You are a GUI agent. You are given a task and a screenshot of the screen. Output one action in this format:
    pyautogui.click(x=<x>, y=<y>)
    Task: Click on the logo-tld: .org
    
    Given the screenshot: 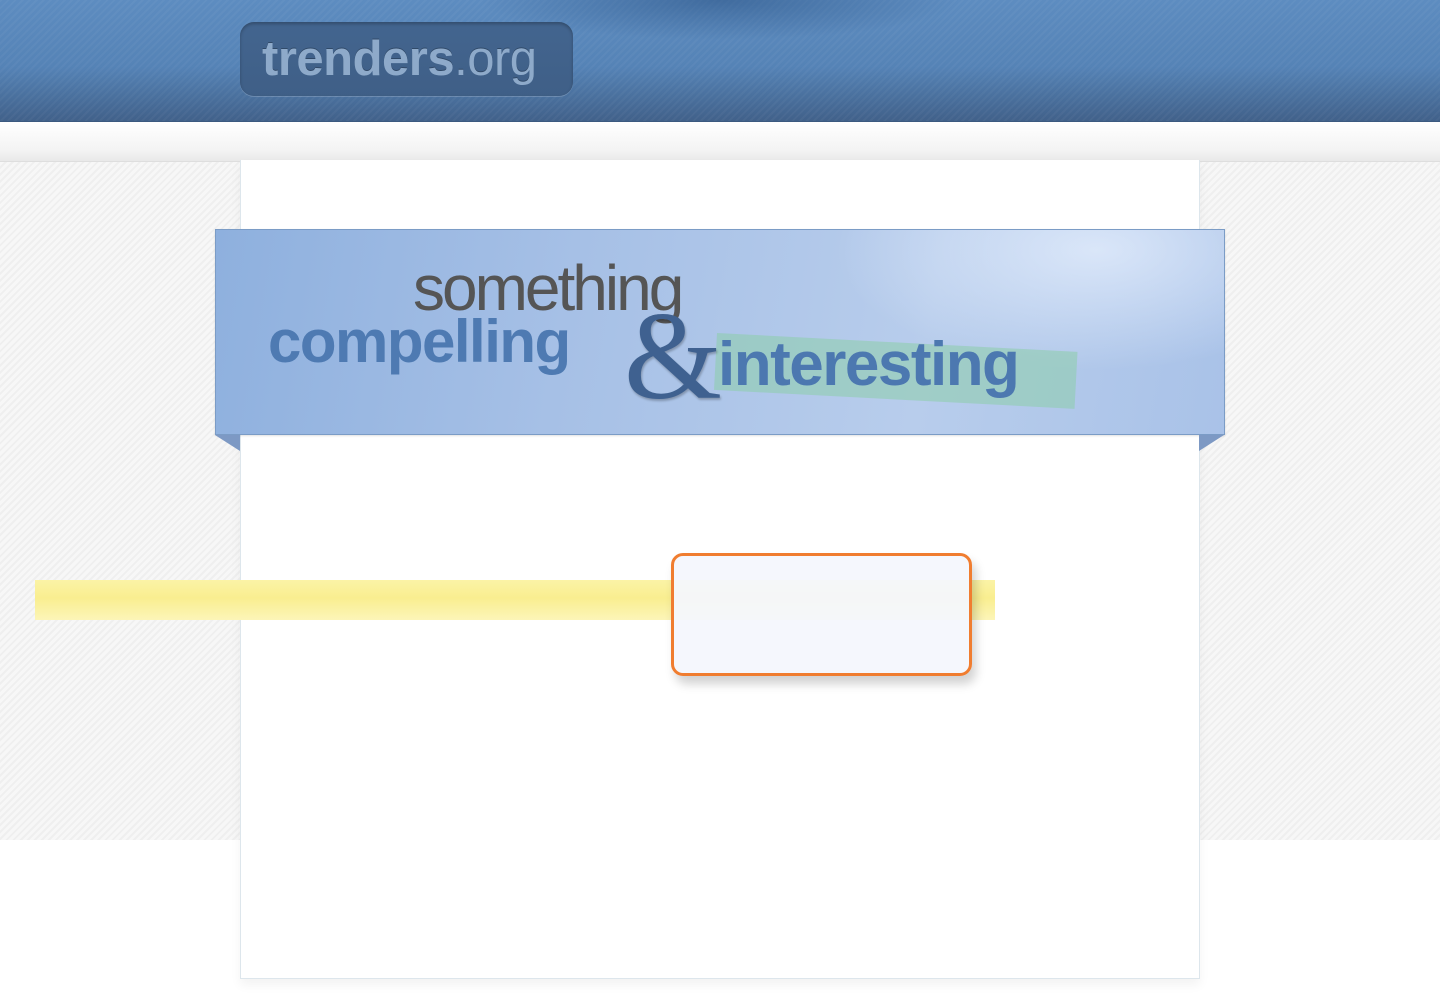 What is the action you would take?
    pyautogui.click(x=495, y=59)
    